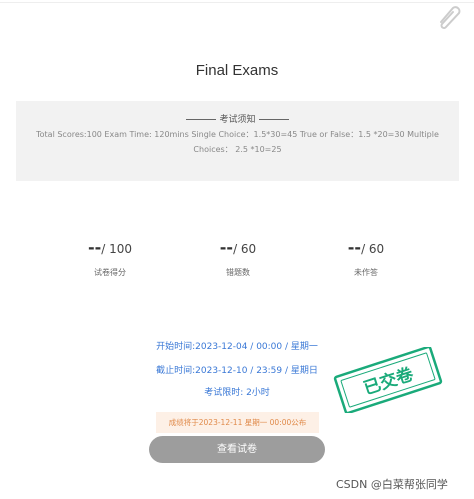 The image size is (474, 499). I want to click on notice-rule-left, so click(201, 119).